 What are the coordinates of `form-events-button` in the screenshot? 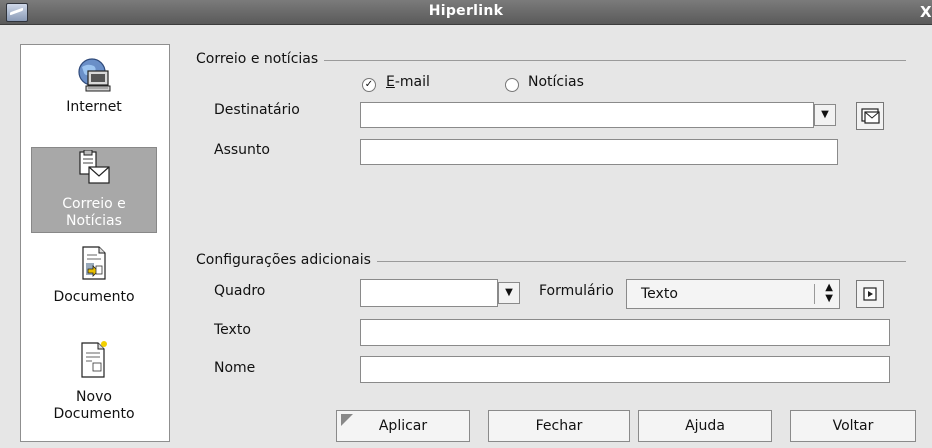 It's located at (870, 294).